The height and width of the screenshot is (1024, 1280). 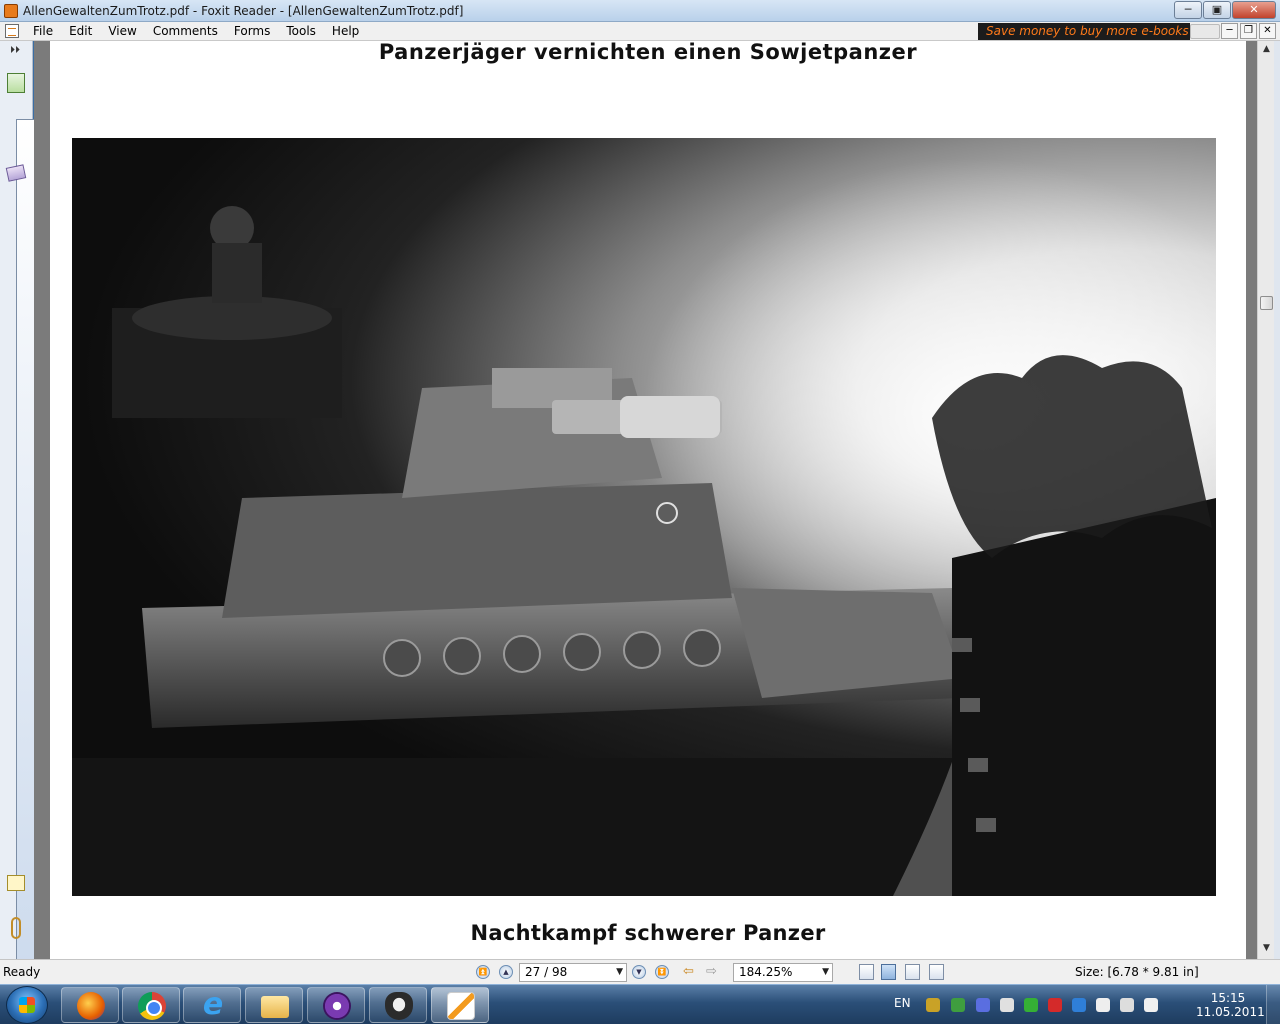 What do you see at coordinates (1188, 10) in the screenshot?
I see `minimize-button: ─` at bounding box center [1188, 10].